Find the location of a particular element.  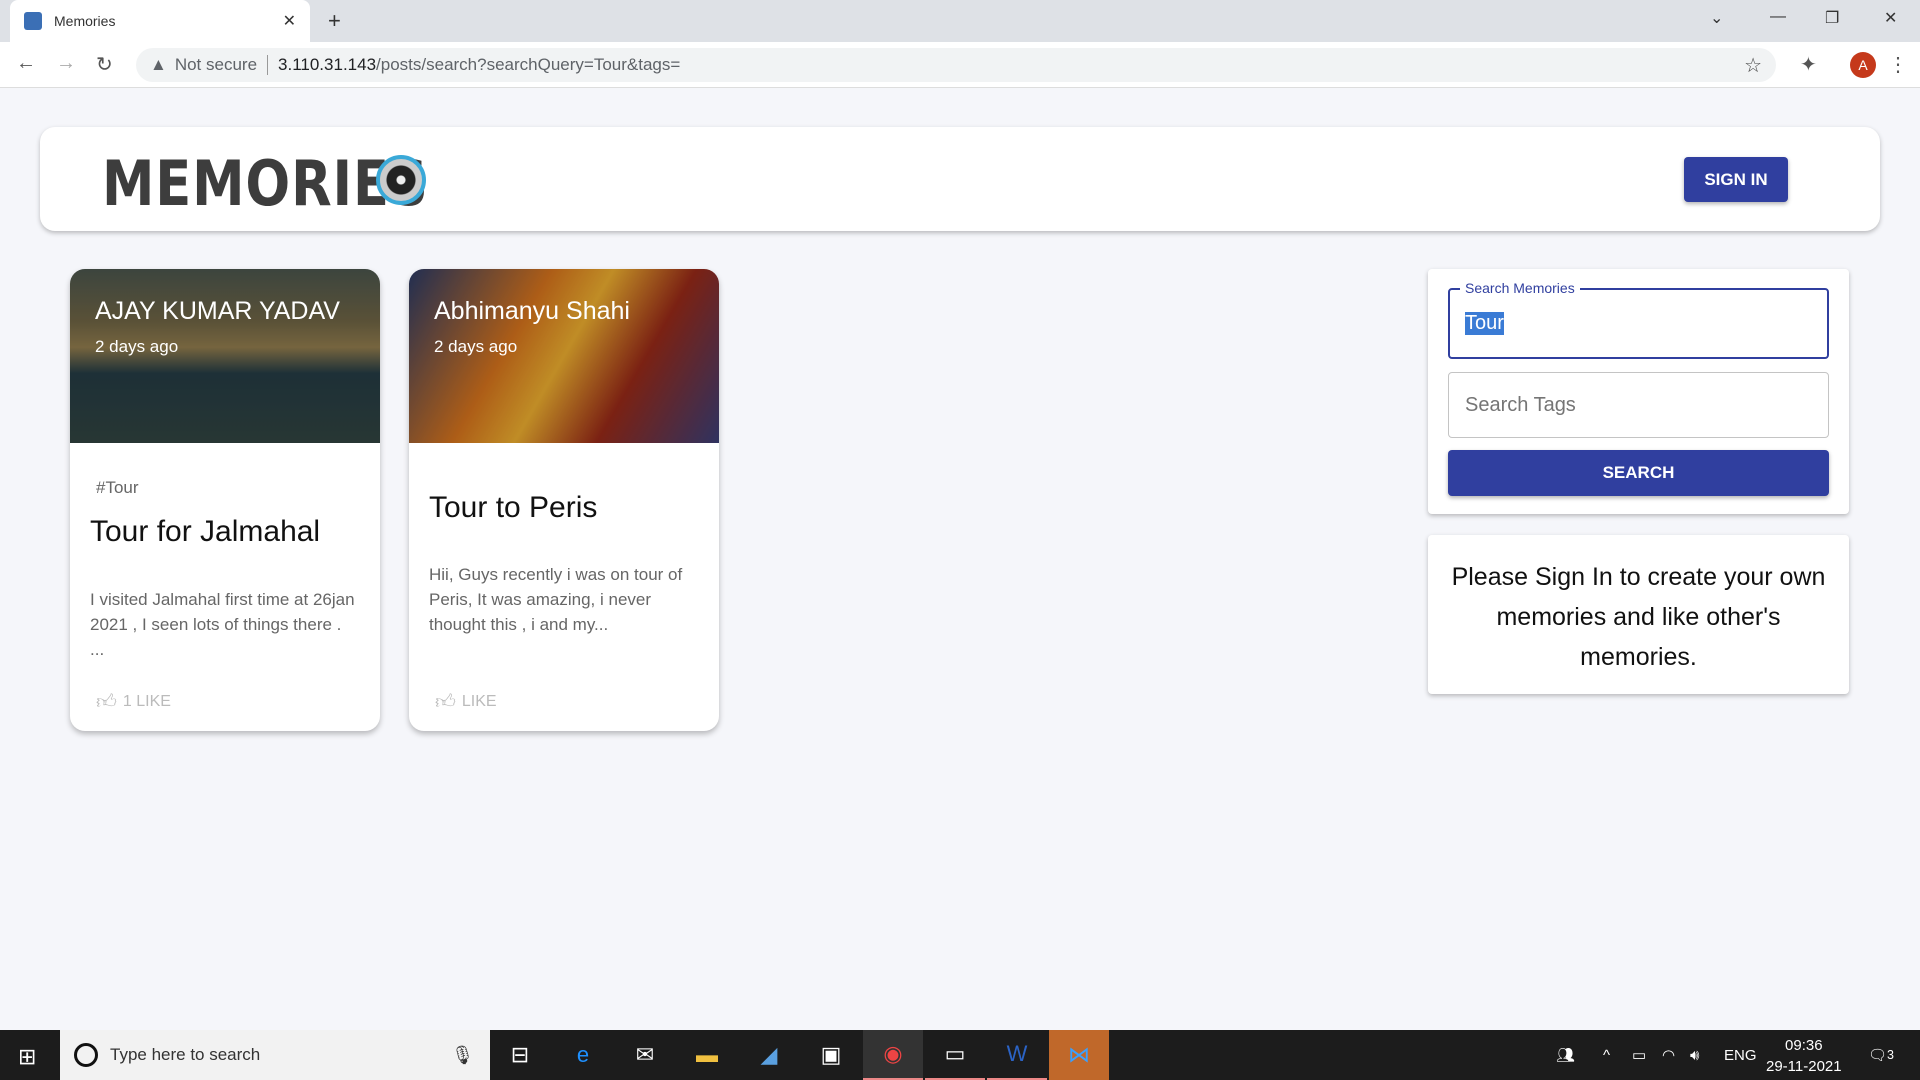

search-tags-input is located at coordinates (1638, 405).